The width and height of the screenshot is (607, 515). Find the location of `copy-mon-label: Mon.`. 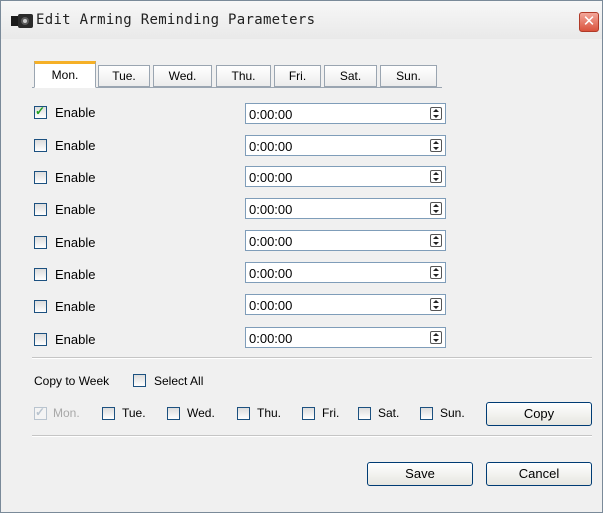

copy-mon-label: Mon. is located at coordinates (66, 413).